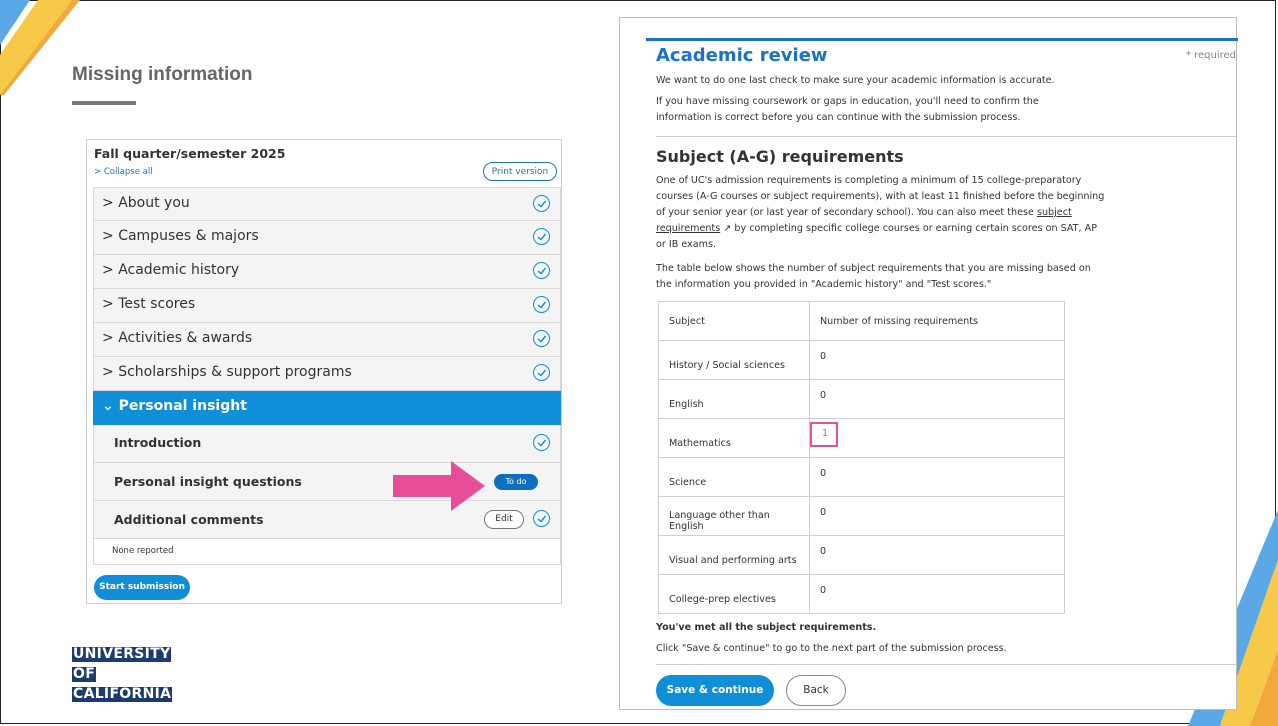 This screenshot has width=1278, height=726. What do you see at coordinates (780, 156) in the screenshot?
I see `subject-requirements-heading: Subject (A-G) requirements` at bounding box center [780, 156].